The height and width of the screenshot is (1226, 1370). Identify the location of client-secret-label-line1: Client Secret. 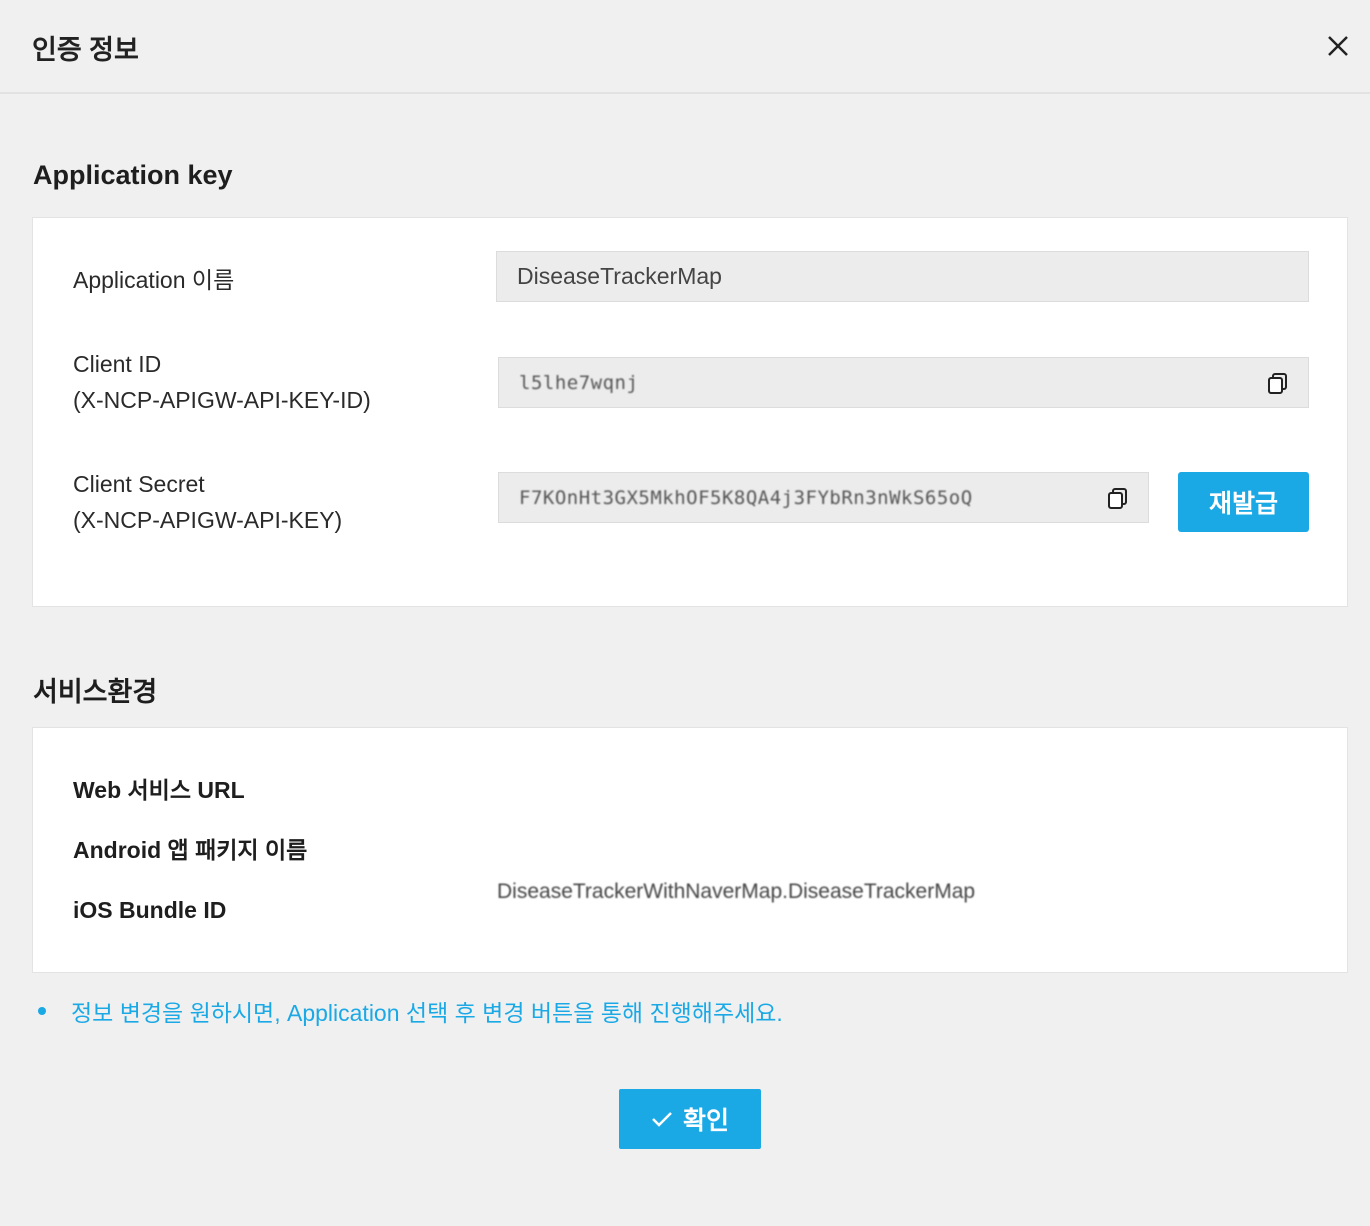
(139, 484).